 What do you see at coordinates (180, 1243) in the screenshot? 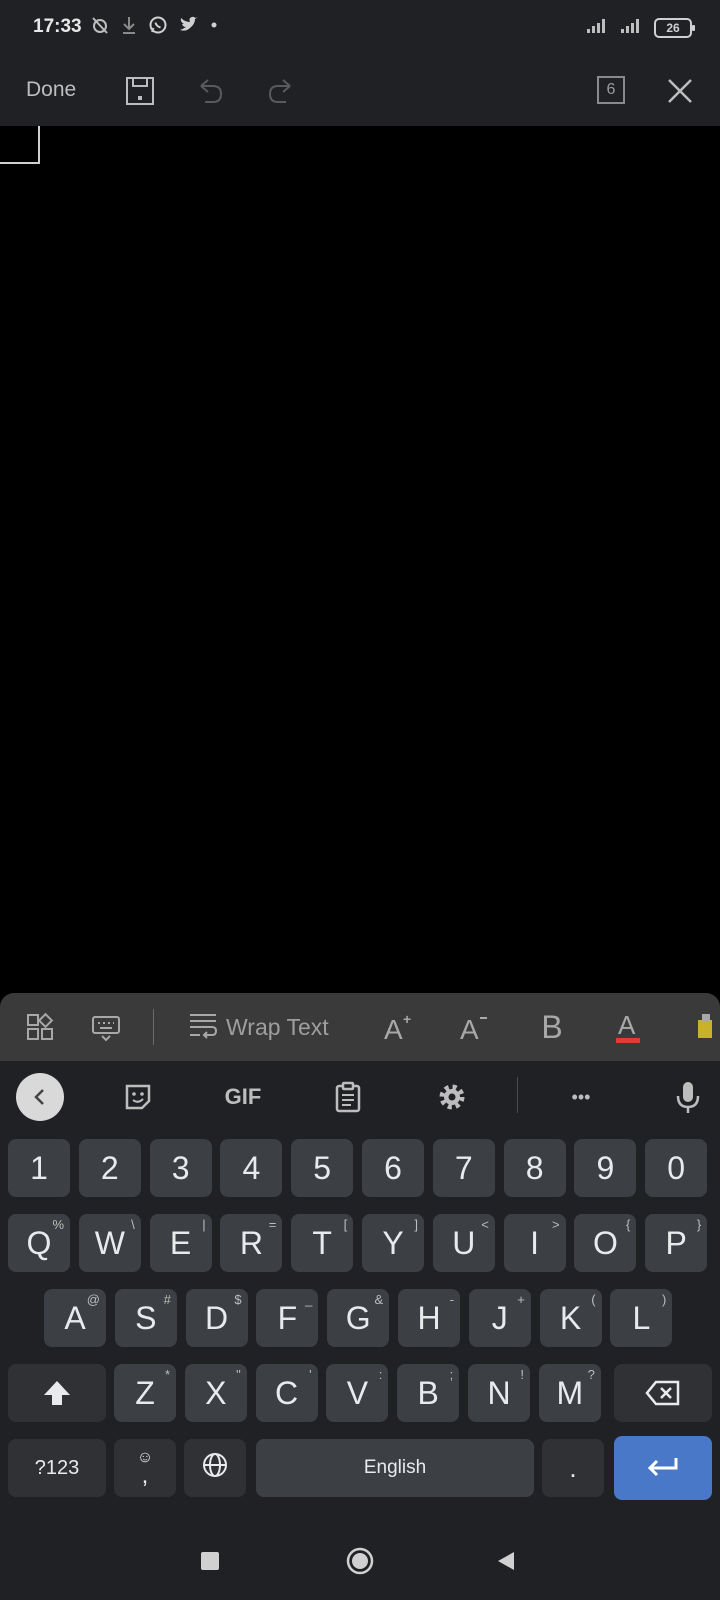
I see `key-e: E |` at bounding box center [180, 1243].